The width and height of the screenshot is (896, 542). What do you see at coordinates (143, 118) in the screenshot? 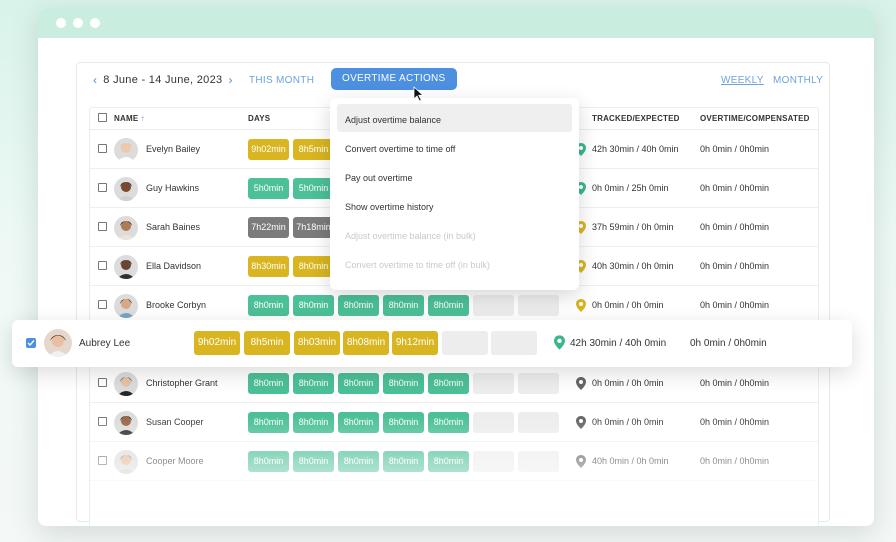
I see `sort-arrow-up-icon: ↑` at bounding box center [143, 118].